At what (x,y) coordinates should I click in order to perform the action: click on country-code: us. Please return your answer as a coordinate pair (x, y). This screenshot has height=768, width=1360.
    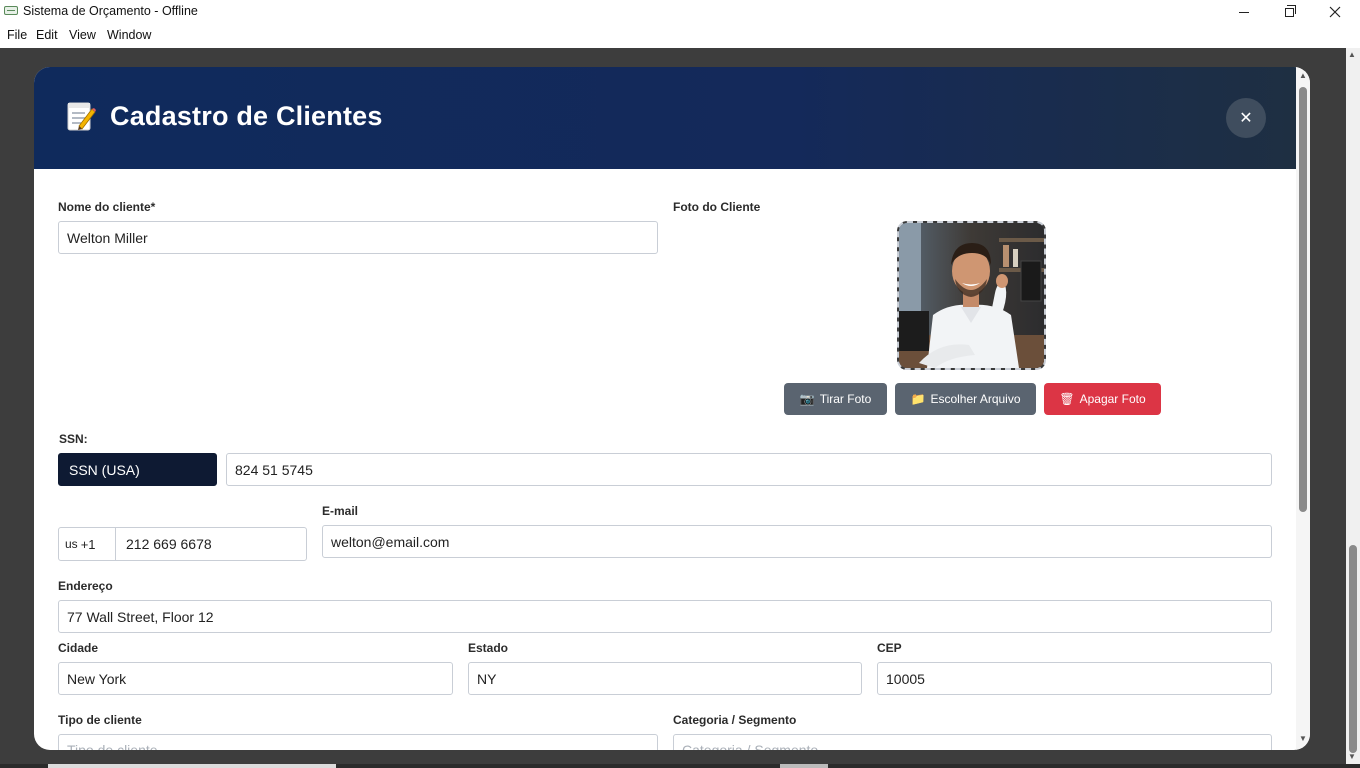
    Looking at the image, I should click on (71, 544).